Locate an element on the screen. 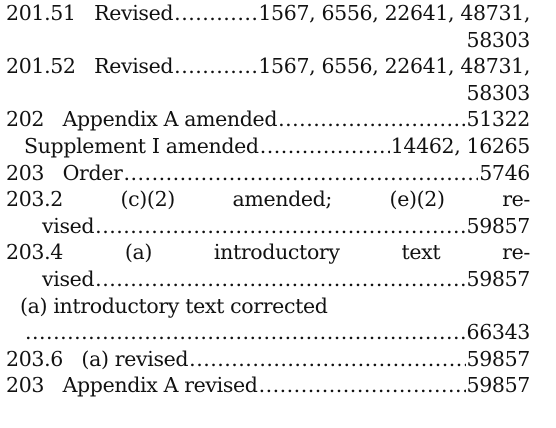 The width and height of the screenshot is (556, 428). entry-203-4-continued: vised 59857 is located at coordinates (268, 279).